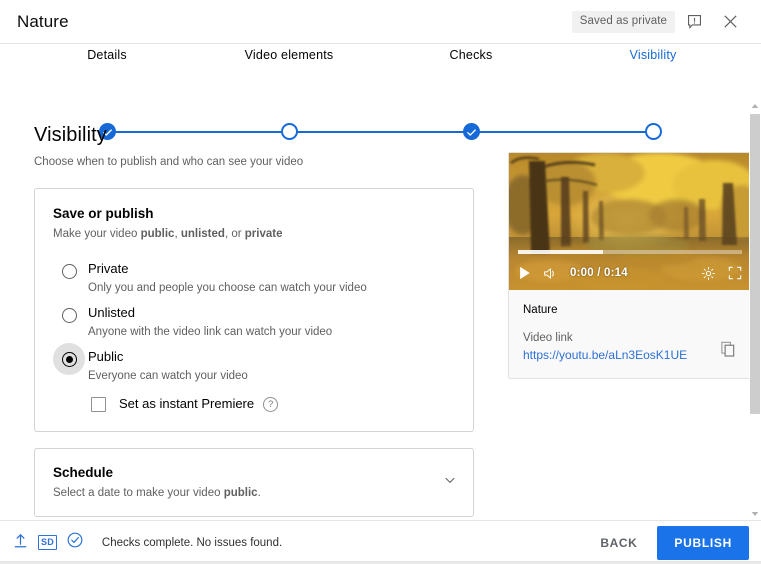 Image resolution: width=761 pixels, height=564 pixels. I want to click on vertical-scrollbar, so click(755, 310).